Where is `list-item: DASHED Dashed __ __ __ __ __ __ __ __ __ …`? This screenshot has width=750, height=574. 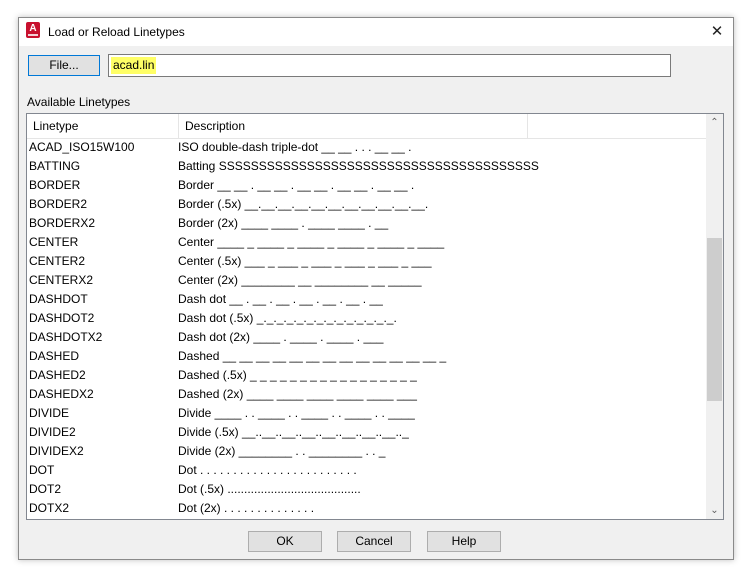 list-item: DASHED Dashed __ __ __ __ __ __ __ __ __ … is located at coordinates (367, 356).